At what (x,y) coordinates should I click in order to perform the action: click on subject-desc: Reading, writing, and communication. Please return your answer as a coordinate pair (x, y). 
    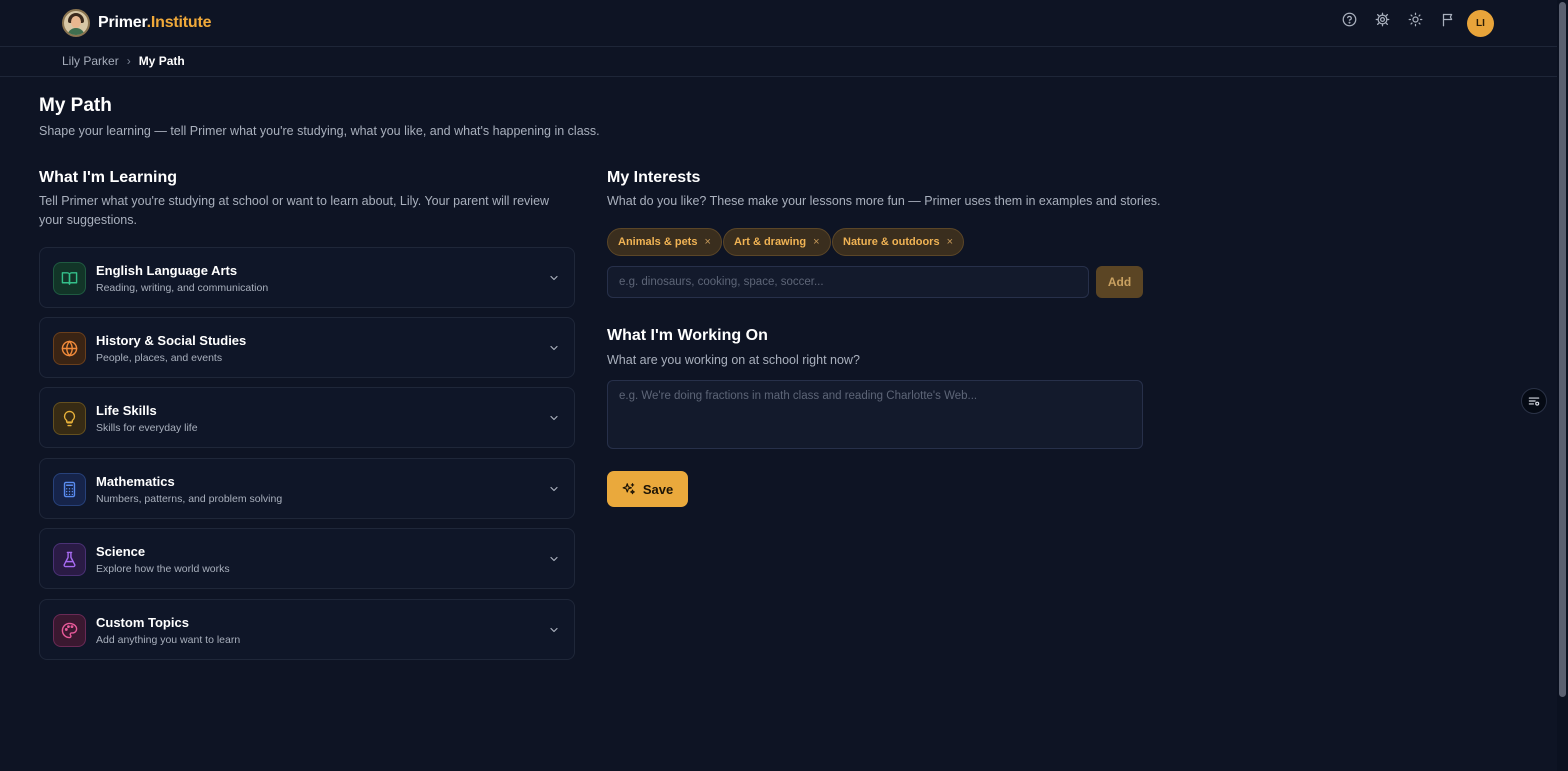
    Looking at the image, I should click on (182, 288).